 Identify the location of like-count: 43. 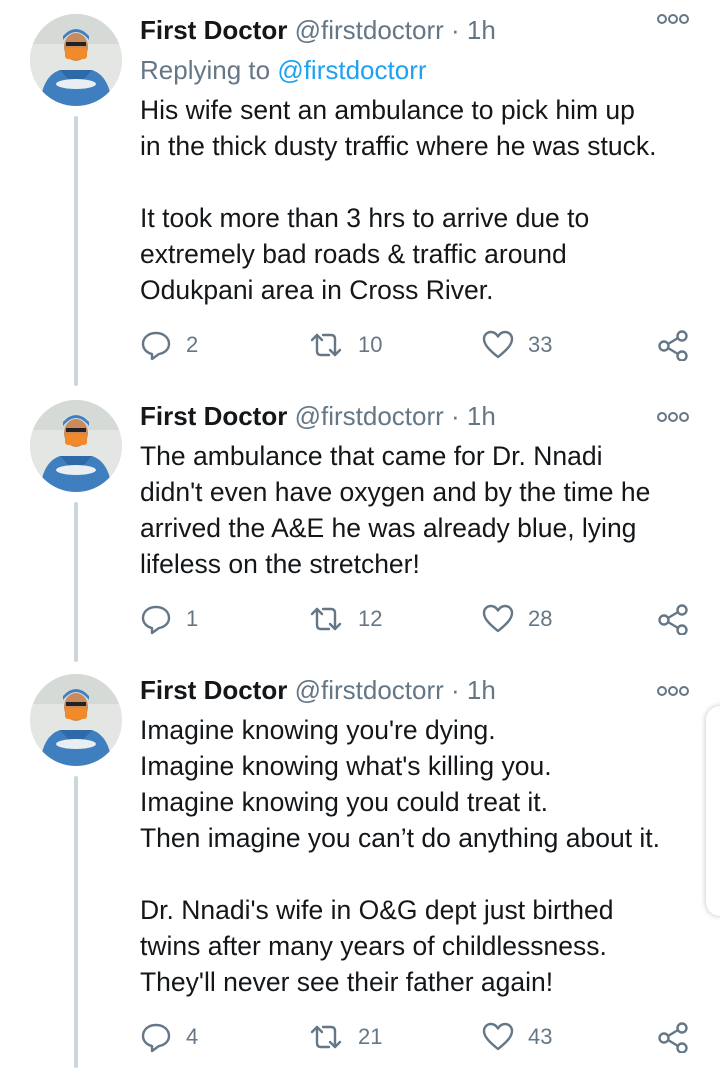
(540, 1036).